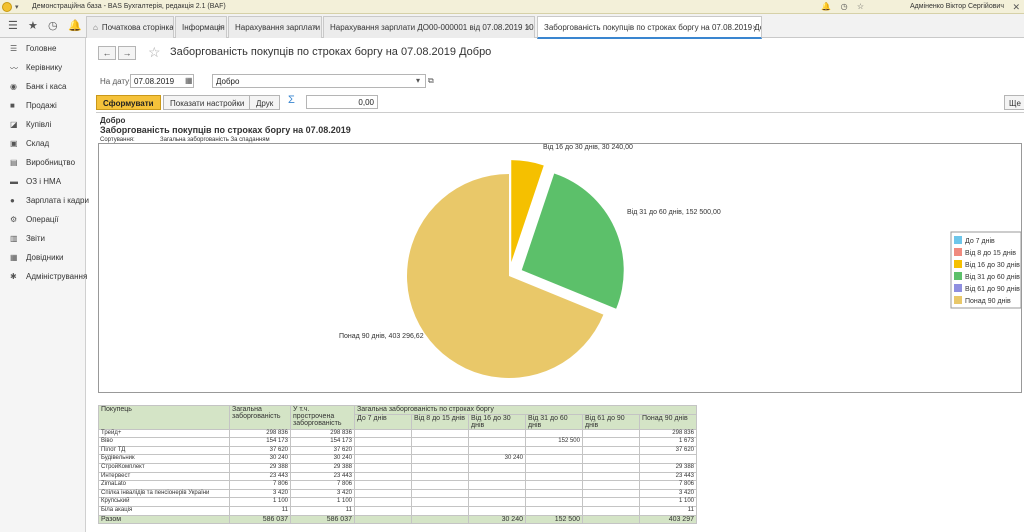 The width and height of the screenshot is (1024, 532). Describe the element at coordinates (265, 102) in the screenshot. I see `print-button: Друк` at that location.